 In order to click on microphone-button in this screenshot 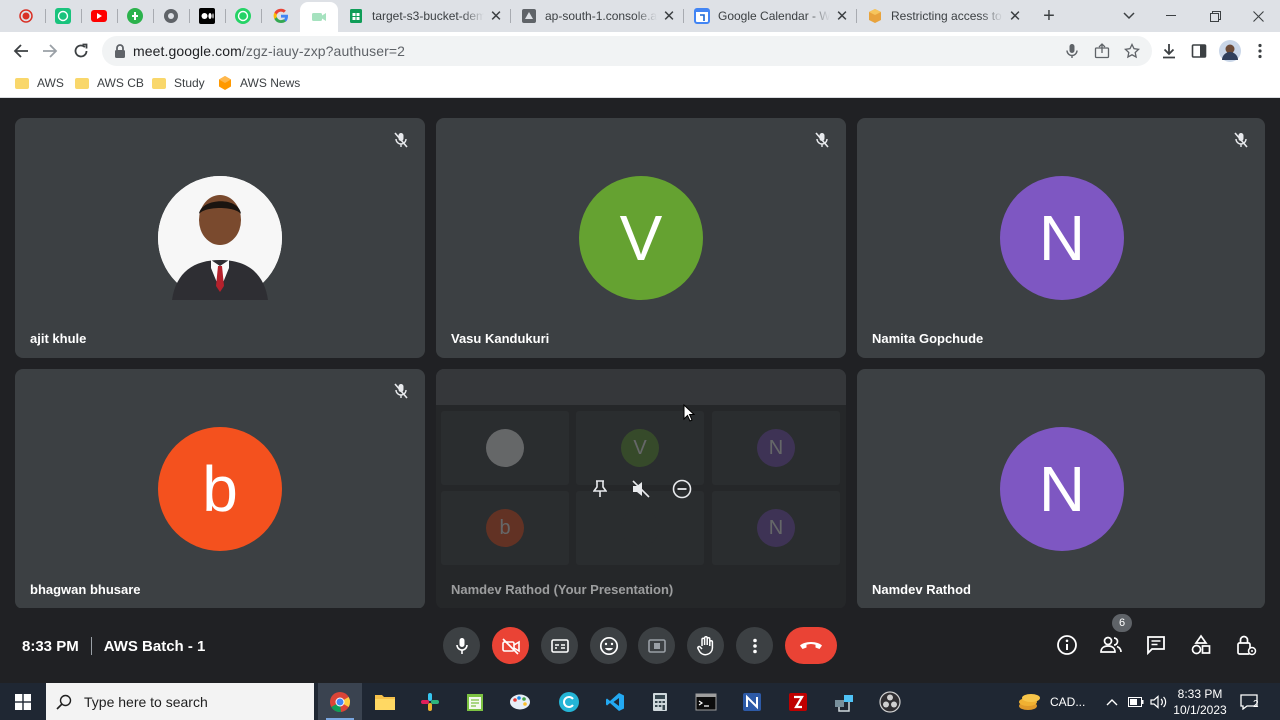, I will do `click(461, 645)`.